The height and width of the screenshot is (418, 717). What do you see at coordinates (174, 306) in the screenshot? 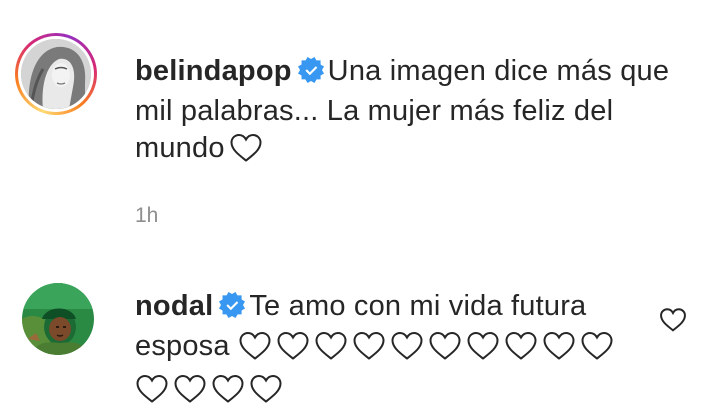
I see `username: nodal` at bounding box center [174, 306].